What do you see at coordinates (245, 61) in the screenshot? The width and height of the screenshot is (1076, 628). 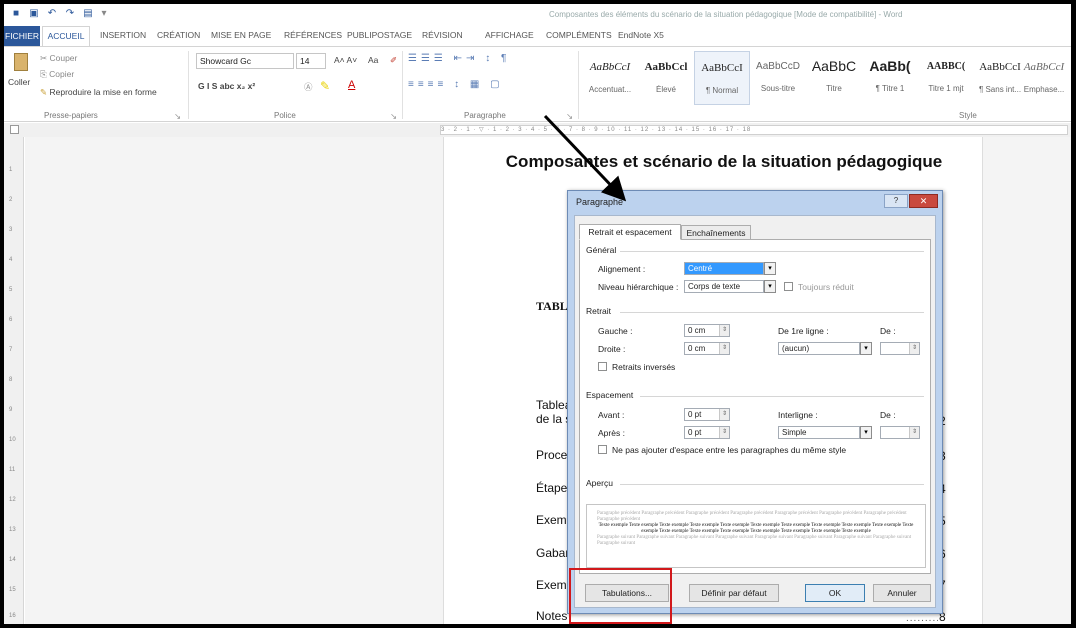 I see `font-name-field: Showcard Gc` at bounding box center [245, 61].